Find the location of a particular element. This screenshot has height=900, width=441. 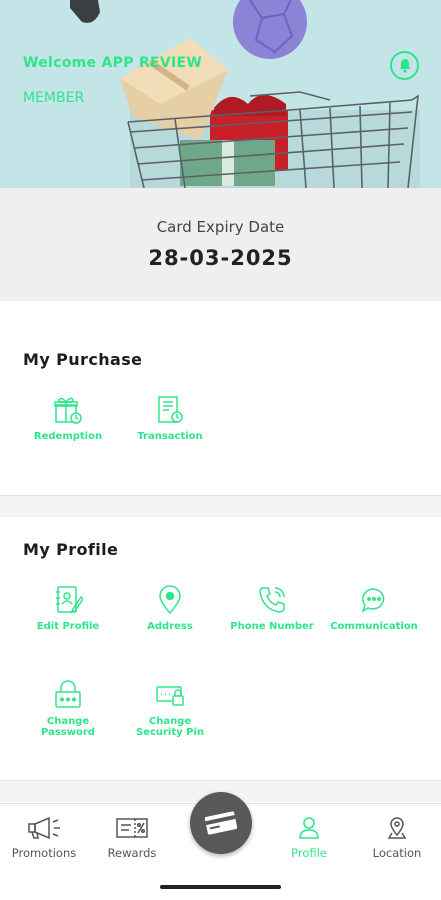

gift-clock-icon is located at coordinates (68, 410).